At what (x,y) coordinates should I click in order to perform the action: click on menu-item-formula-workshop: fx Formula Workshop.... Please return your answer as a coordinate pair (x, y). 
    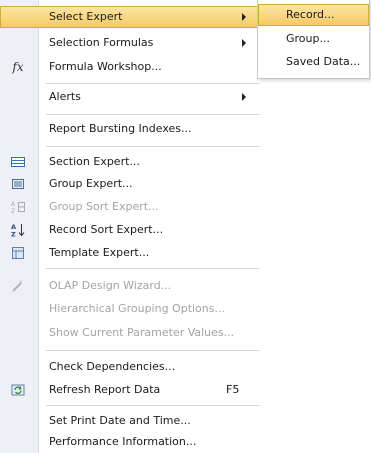
    Looking at the image, I should click on (131, 67).